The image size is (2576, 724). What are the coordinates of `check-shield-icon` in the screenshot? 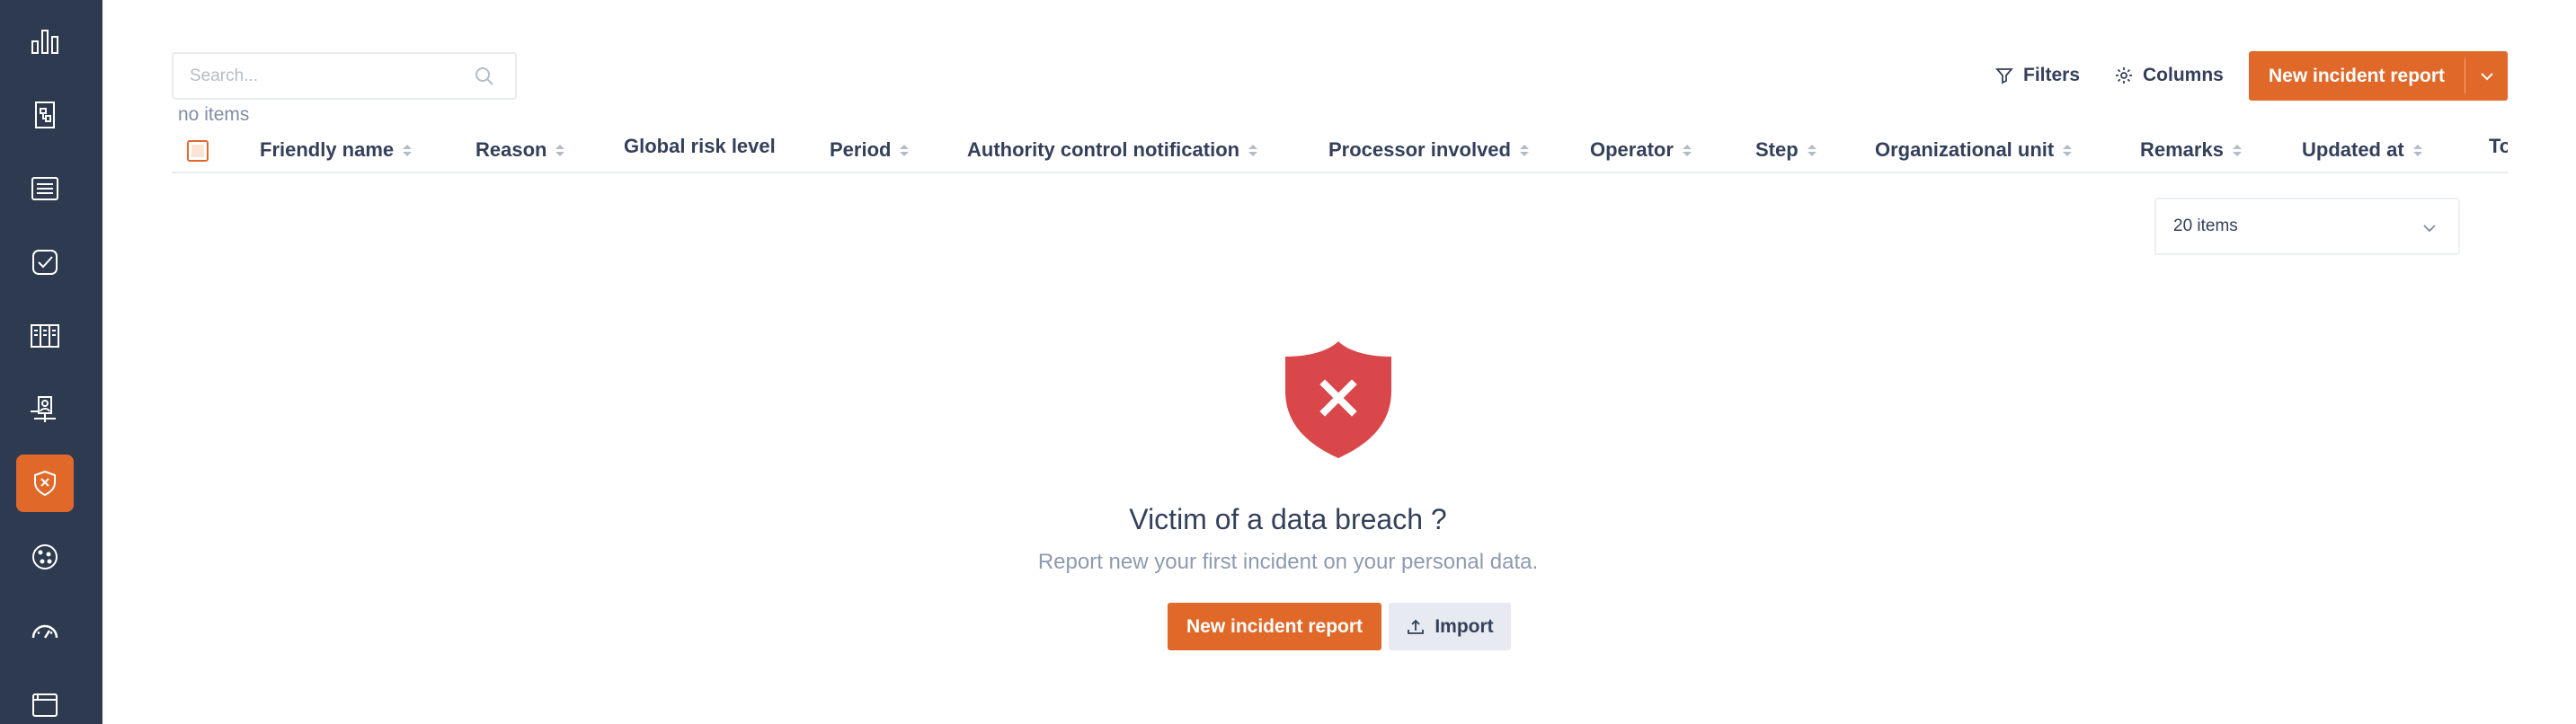 It's located at (45, 262).